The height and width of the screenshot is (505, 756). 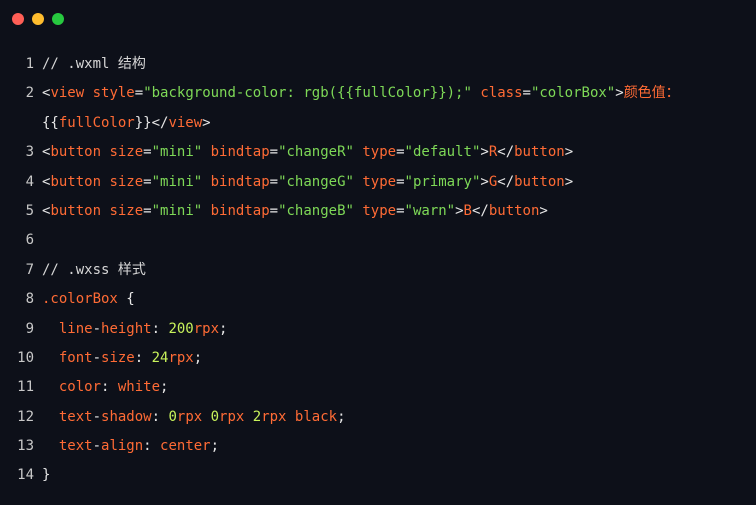 I want to click on code-token: class, so click(x=501, y=93).